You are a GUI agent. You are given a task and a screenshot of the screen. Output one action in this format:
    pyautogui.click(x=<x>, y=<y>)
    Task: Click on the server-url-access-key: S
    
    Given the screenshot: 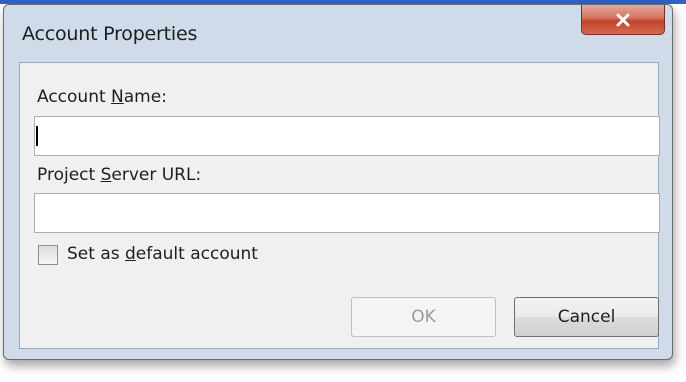 What is the action you would take?
    pyautogui.click(x=106, y=175)
    